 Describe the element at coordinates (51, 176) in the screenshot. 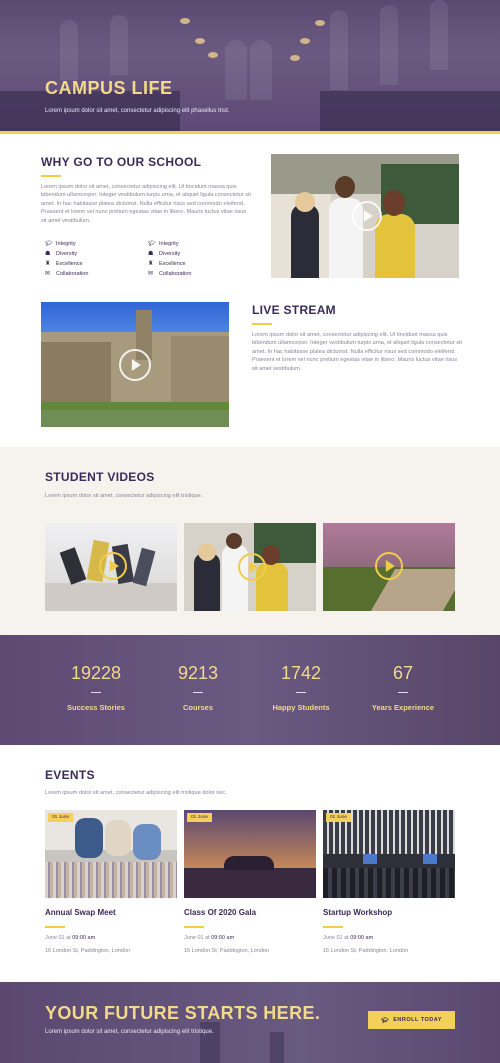

I see `why-title-underline` at that location.